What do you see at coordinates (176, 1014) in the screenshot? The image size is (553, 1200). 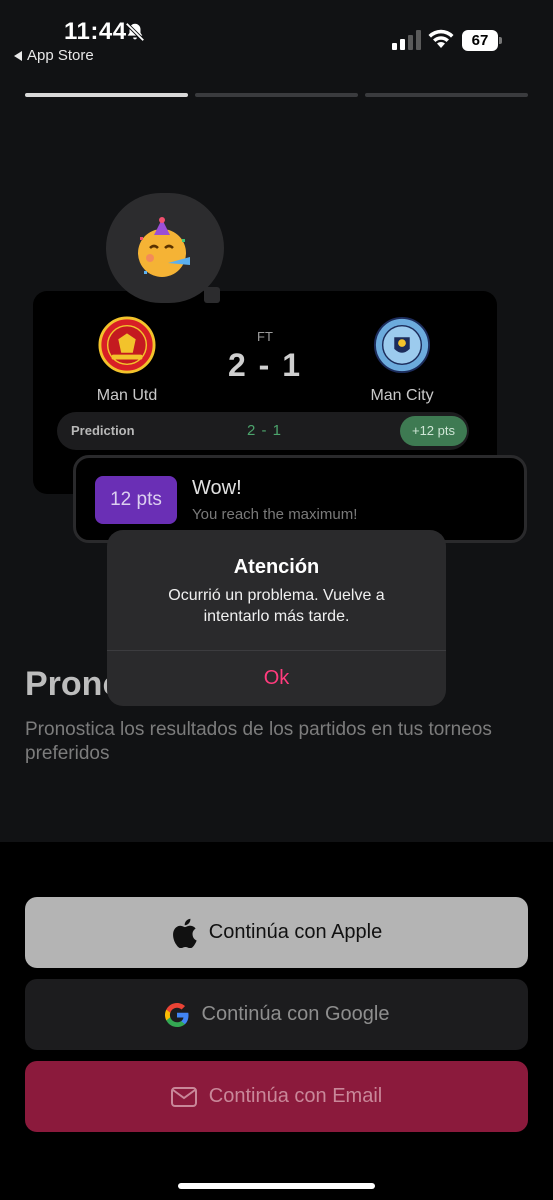 I see `google-icon` at bounding box center [176, 1014].